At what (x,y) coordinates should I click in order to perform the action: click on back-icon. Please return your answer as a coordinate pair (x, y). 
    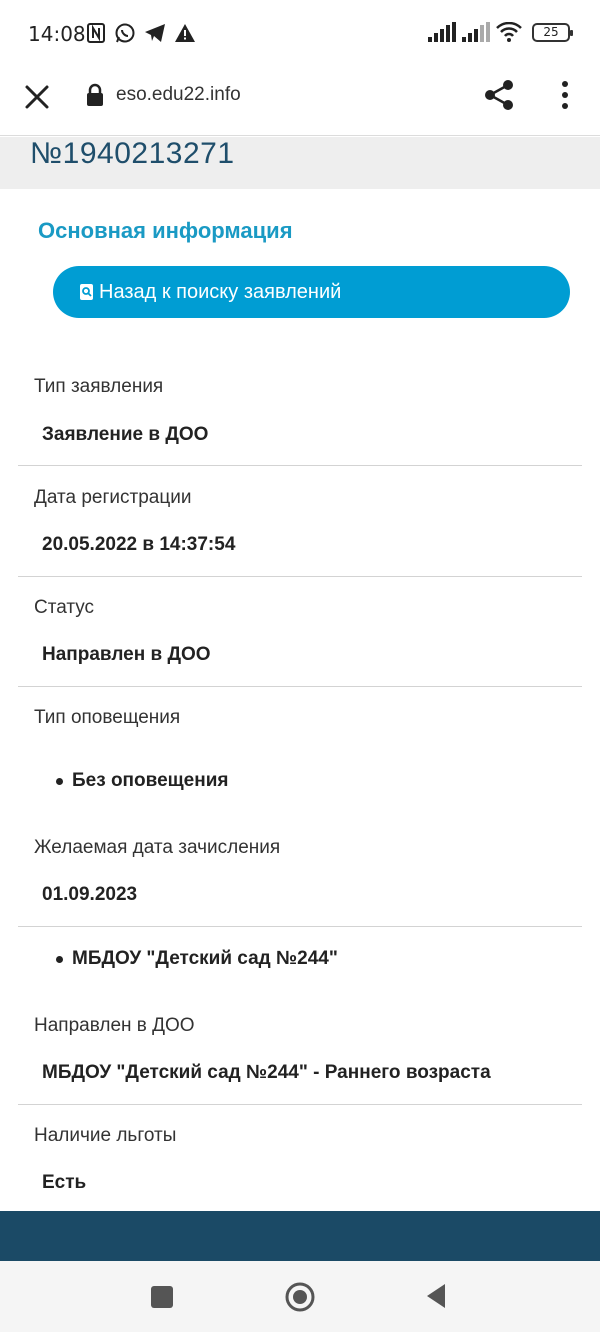
    Looking at the image, I should click on (436, 1296).